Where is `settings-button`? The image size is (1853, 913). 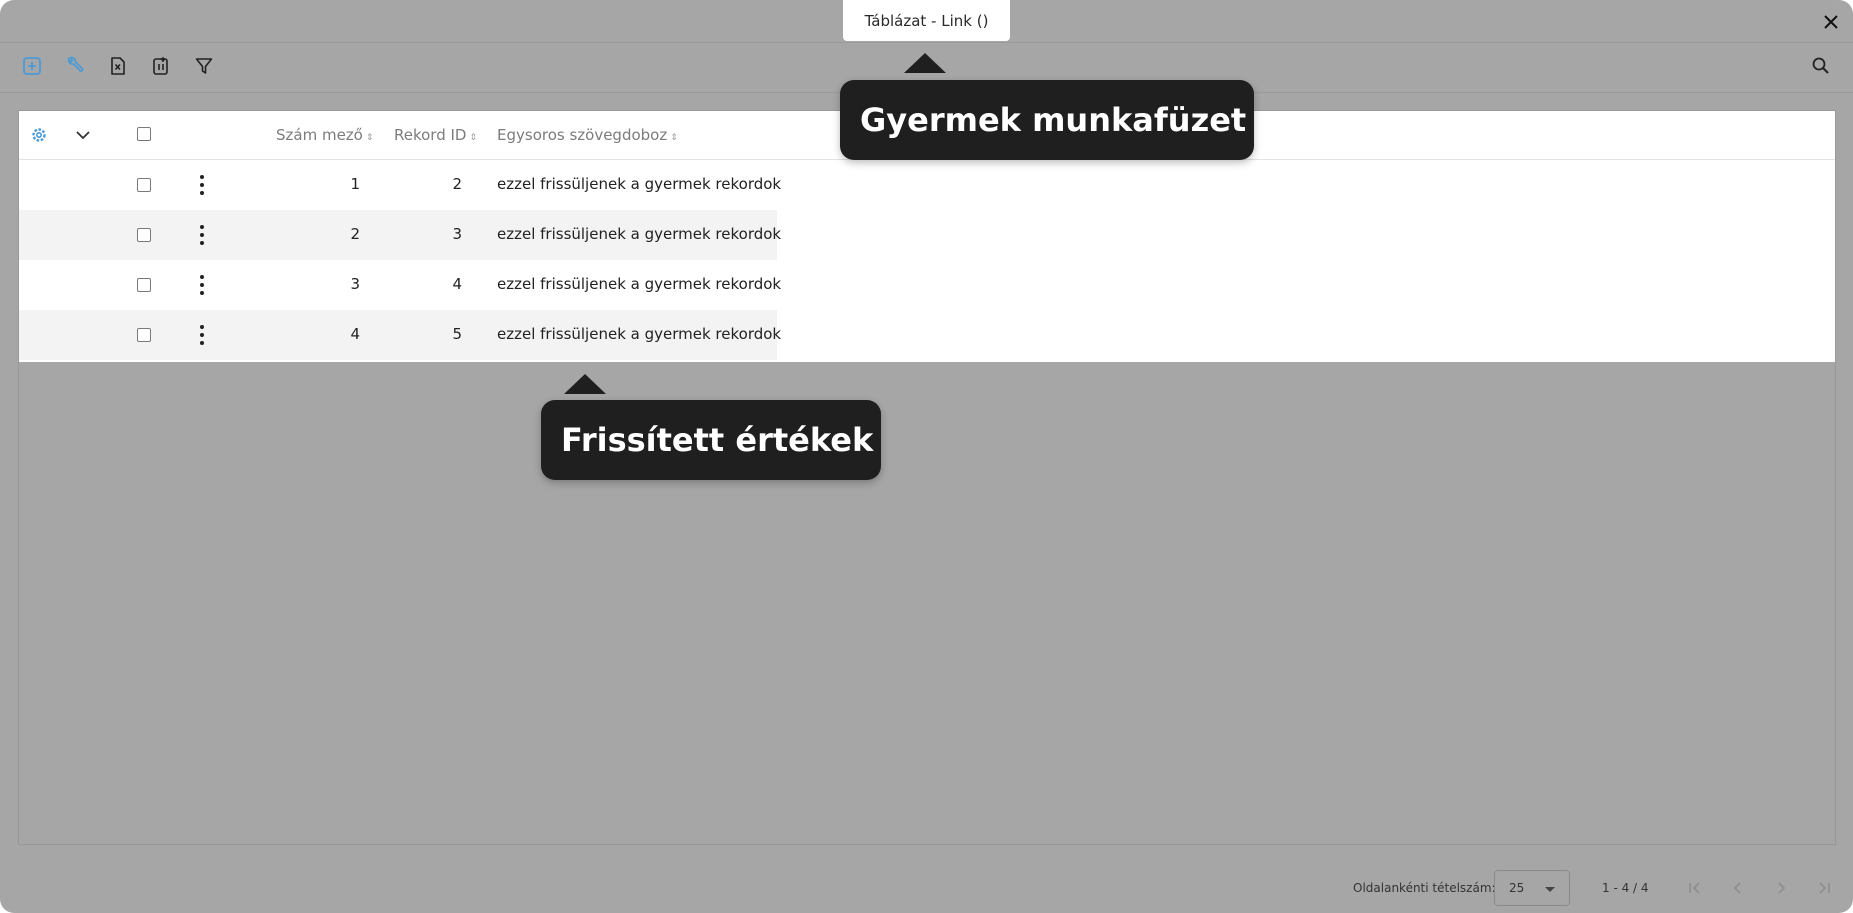
settings-button is located at coordinates (75, 66).